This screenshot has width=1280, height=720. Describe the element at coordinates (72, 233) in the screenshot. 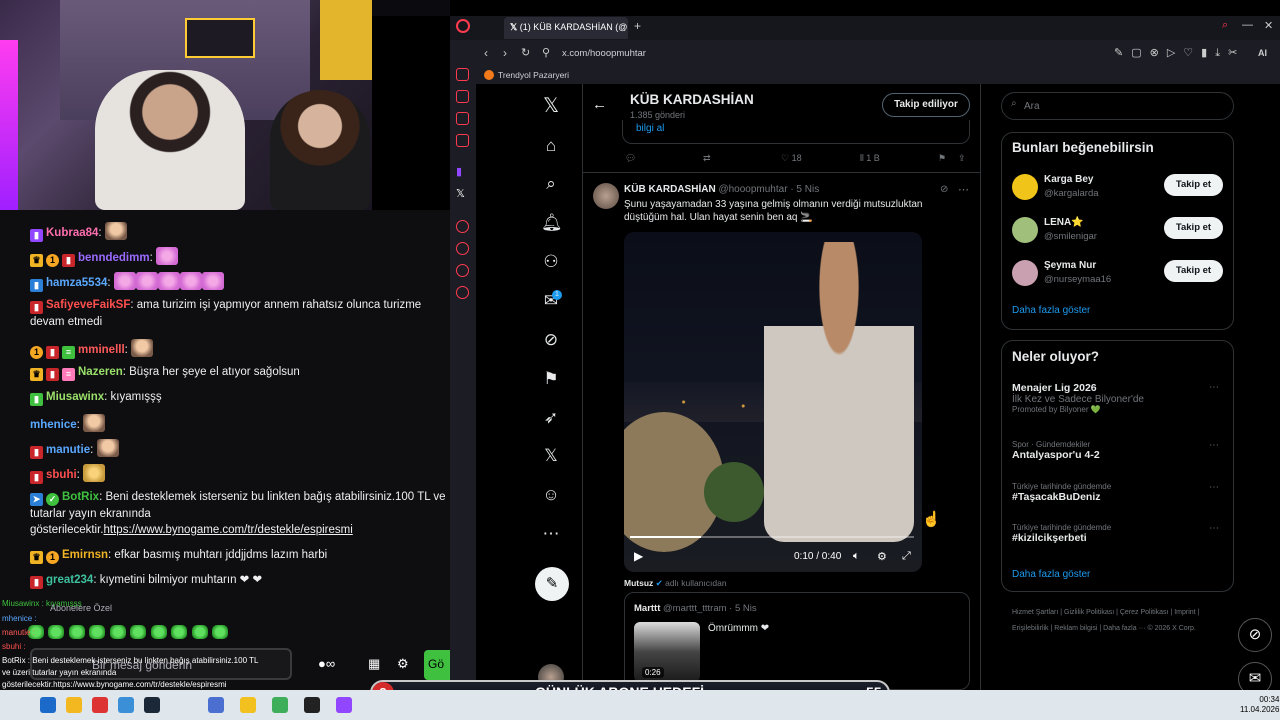

I see `chat-username: Kubraa84` at that location.